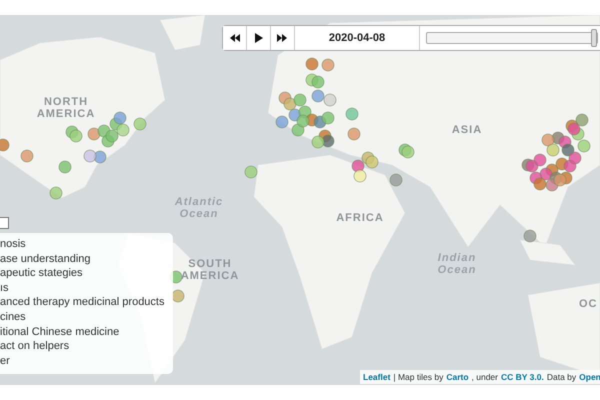  Describe the element at coordinates (522, 377) in the screenshot. I see `attribution-link: CC BY 3.0.` at that location.